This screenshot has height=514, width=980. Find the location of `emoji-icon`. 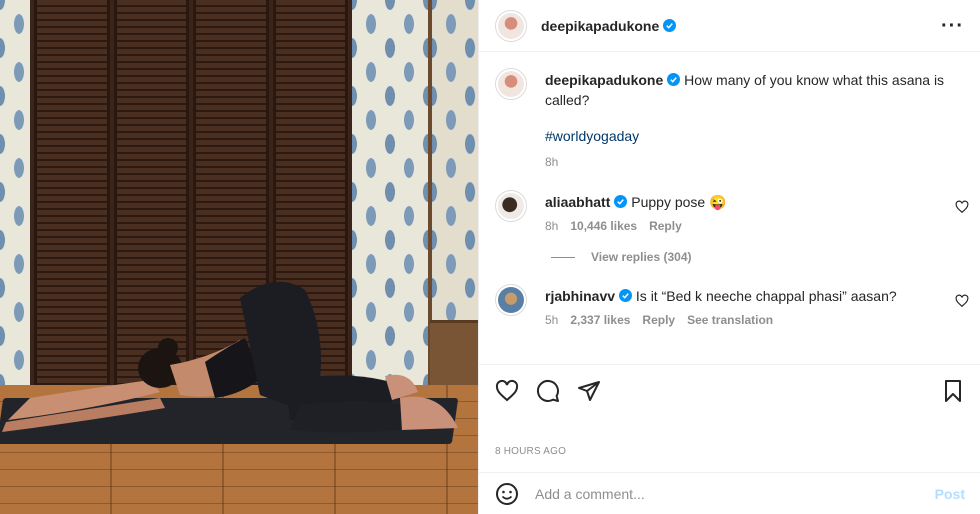

emoji-icon is located at coordinates (507, 494).